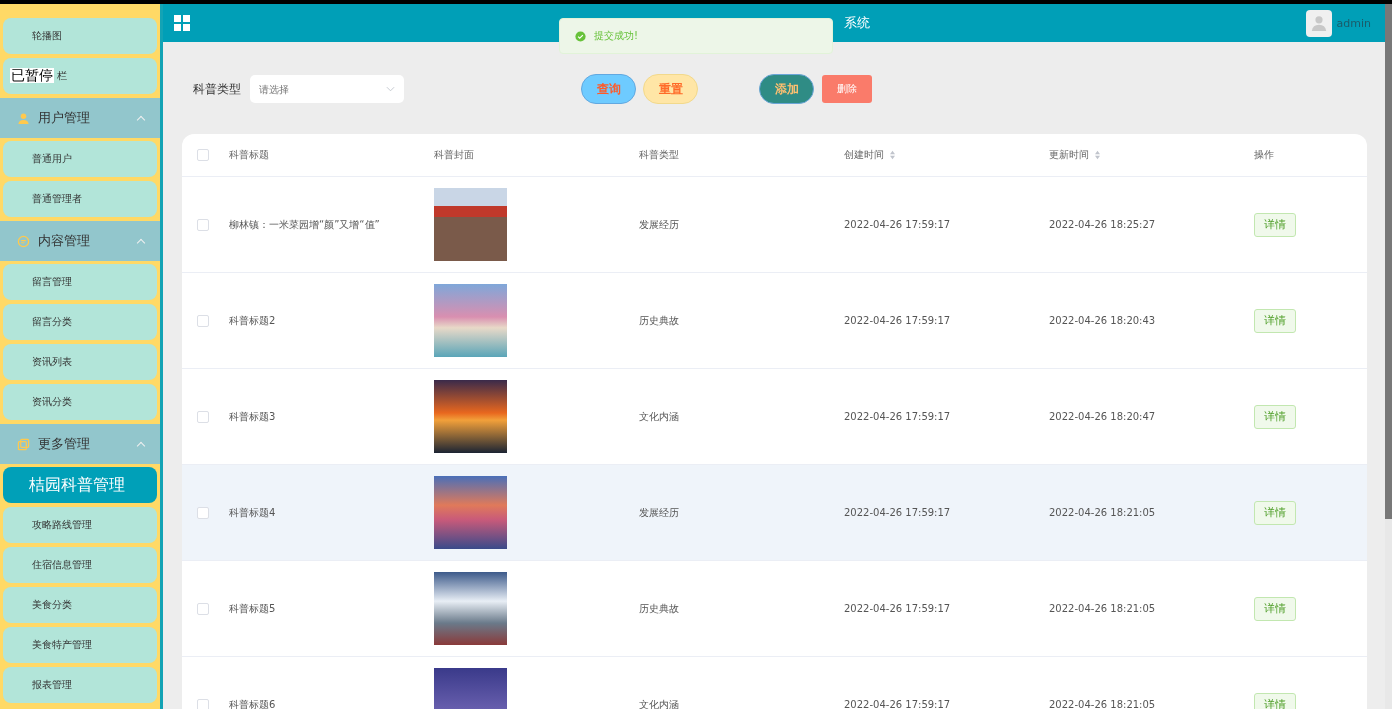  What do you see at coordinates (80, 159) in the screenshot?
I see `menu-item: 普通用户` at bounding box center [80, 159].